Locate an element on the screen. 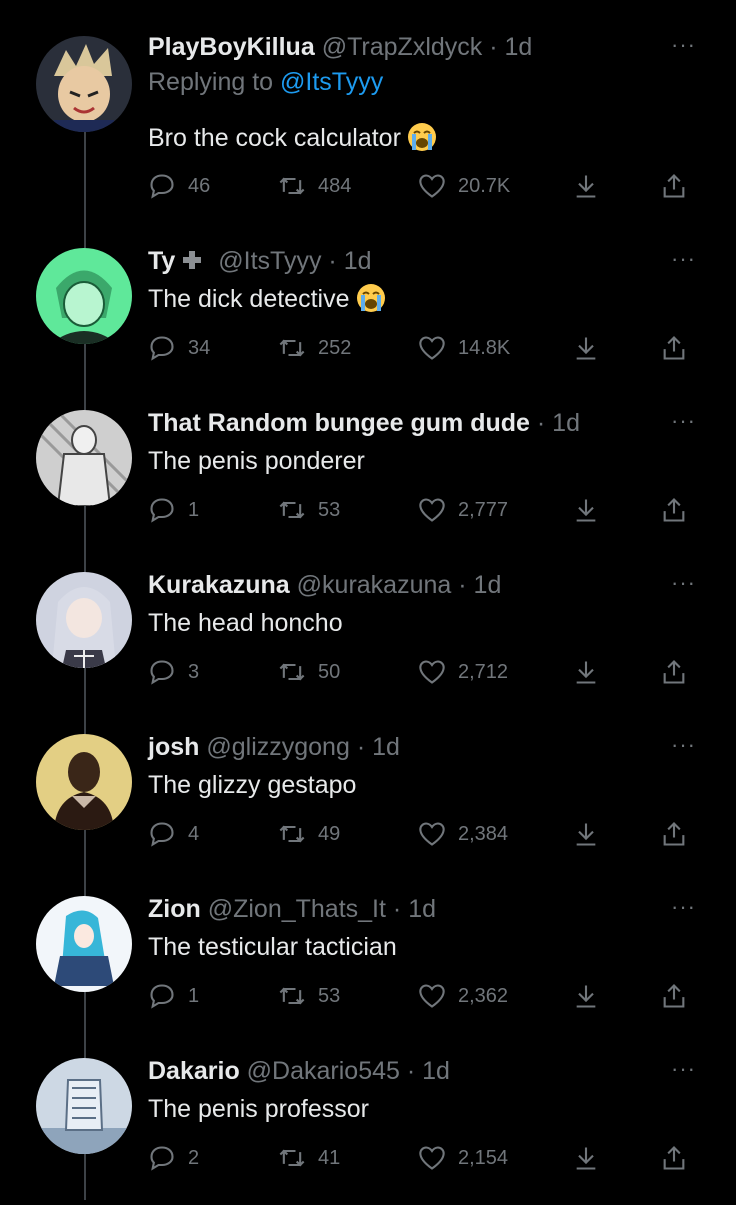  tweet-text-content: The penis professor is located at coordinates (258, 1109).